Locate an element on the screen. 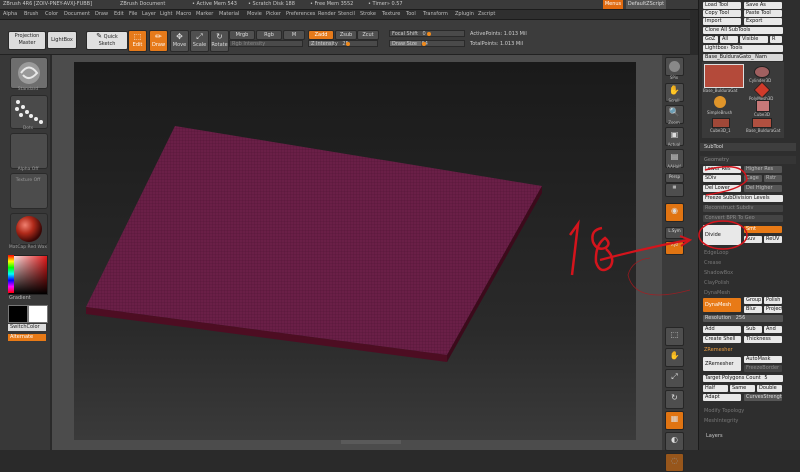  material-thumbnail is located at coordinates (29, 229).